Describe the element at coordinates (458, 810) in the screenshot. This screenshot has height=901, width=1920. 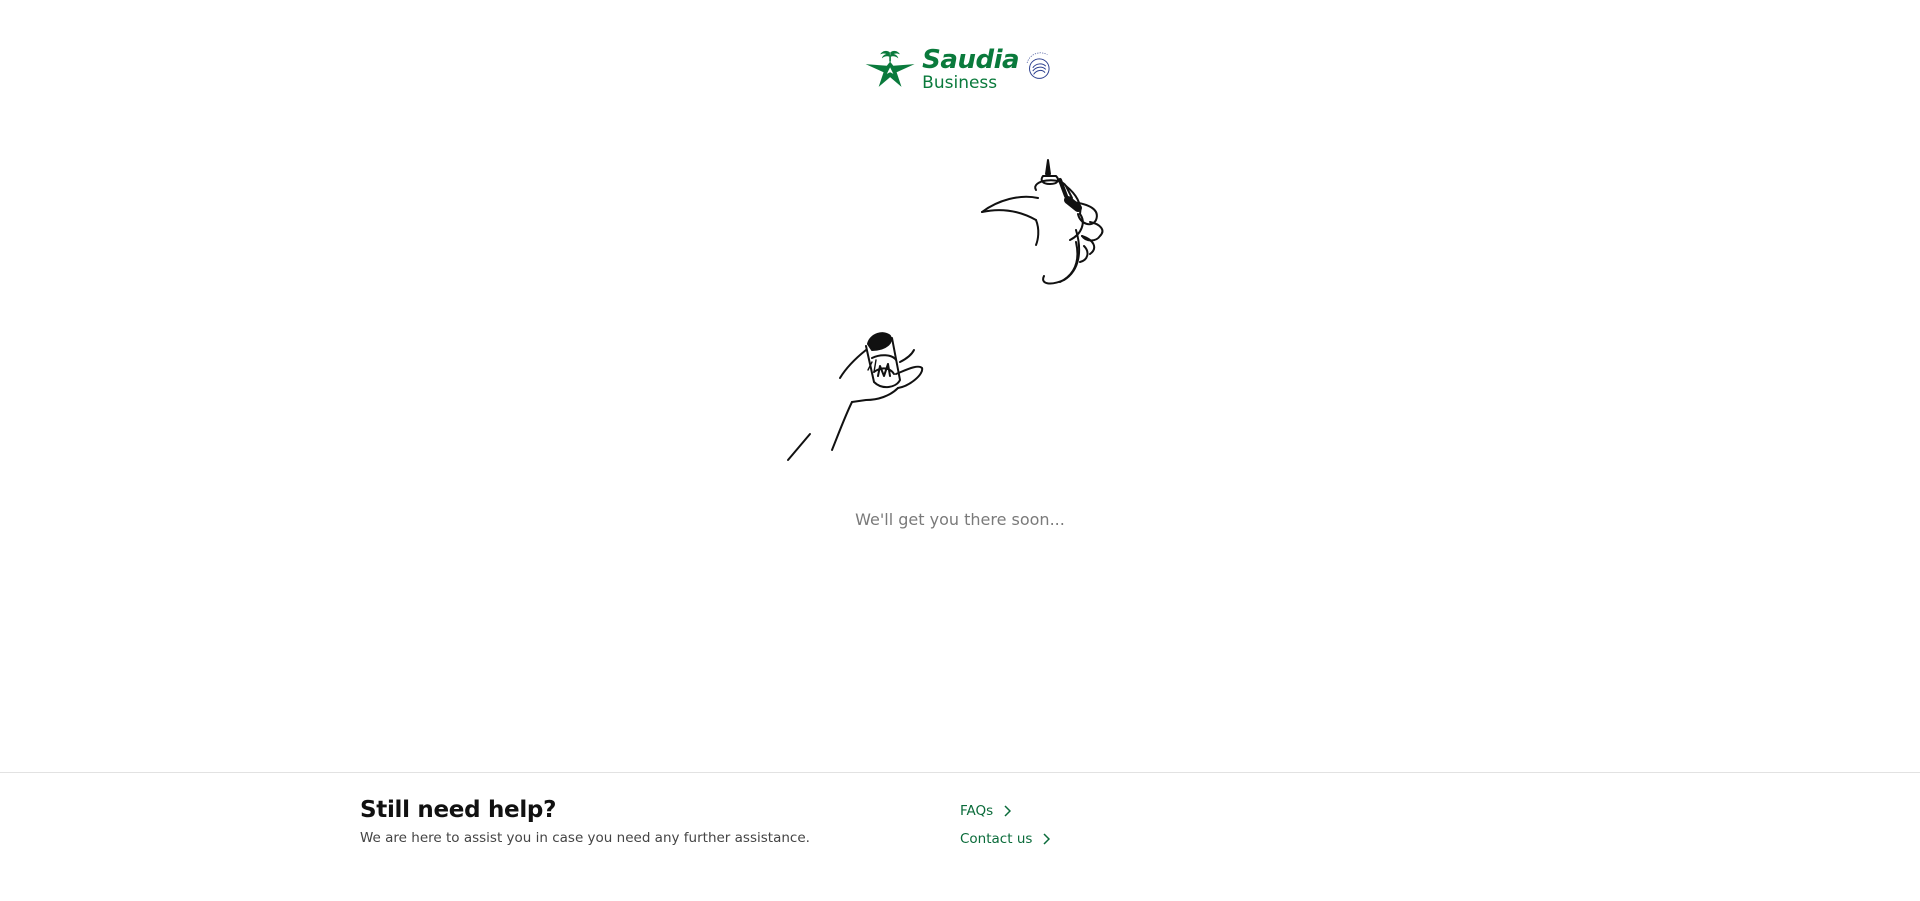
I see `help-title: Still need help?` at that location.